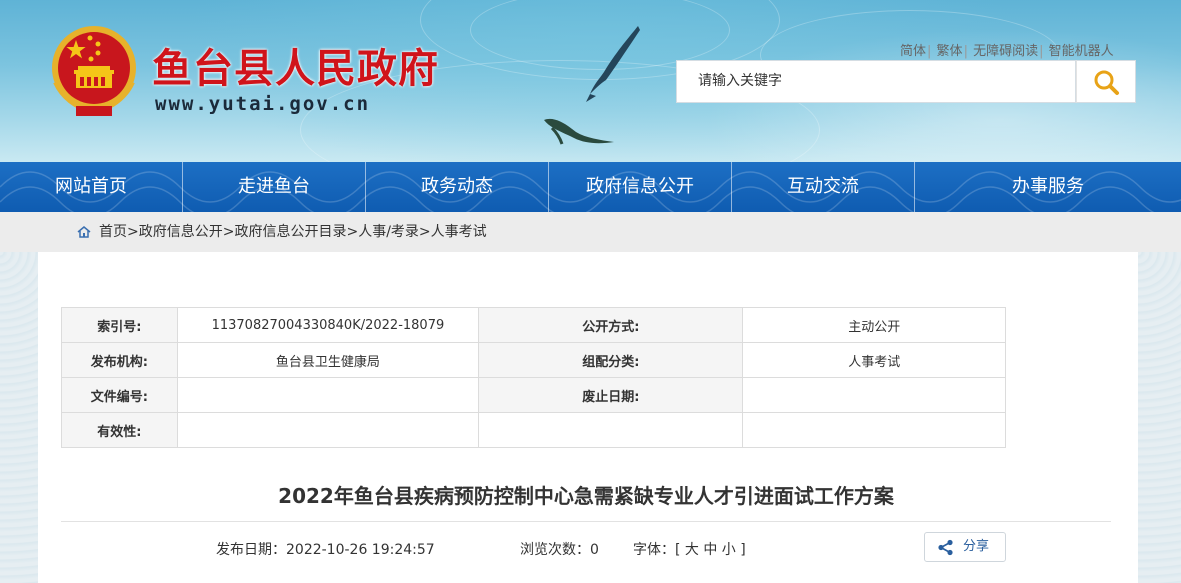 This screenshot has height=583, width=1181. What do you see at coordinates (611, 360) in the screenshot?
I see `category-label: 组配分类:` at bounding box center [611, 360].